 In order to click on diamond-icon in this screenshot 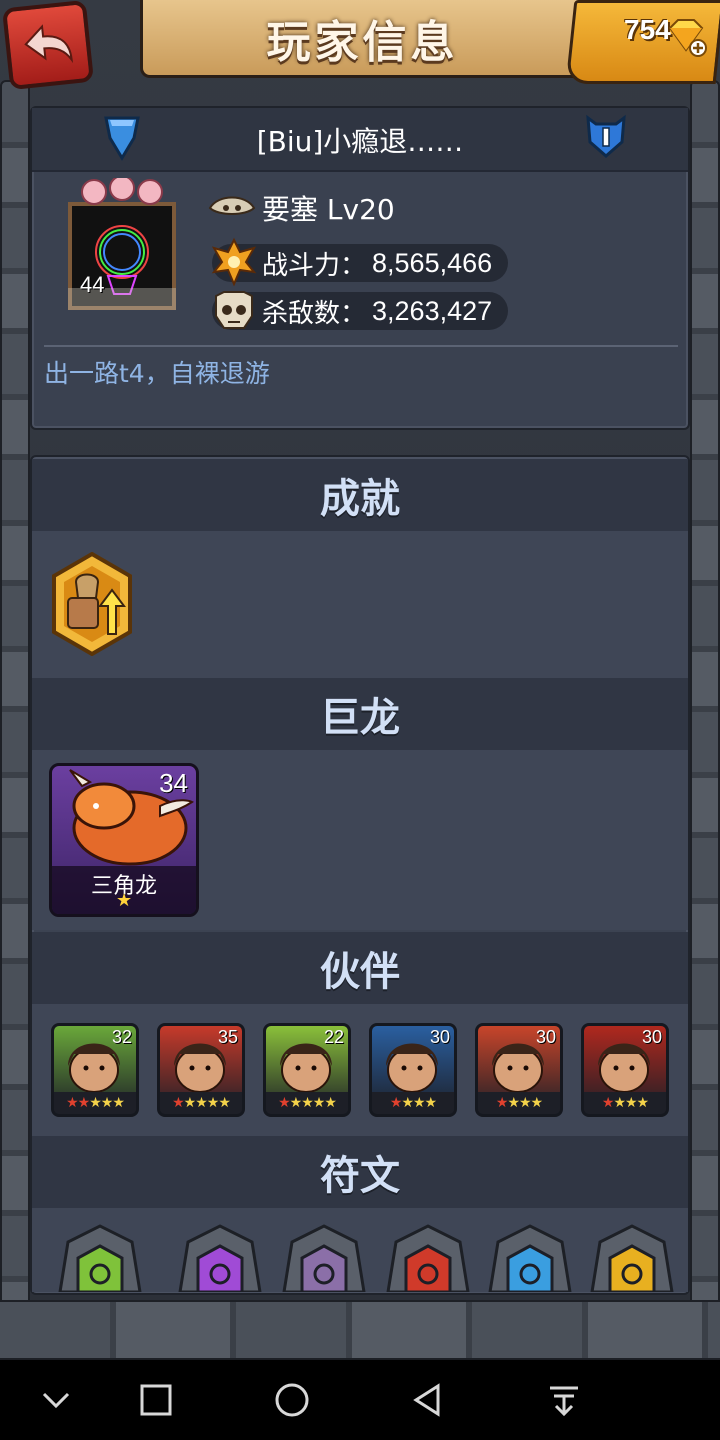, I will do `click(687, 38)`.